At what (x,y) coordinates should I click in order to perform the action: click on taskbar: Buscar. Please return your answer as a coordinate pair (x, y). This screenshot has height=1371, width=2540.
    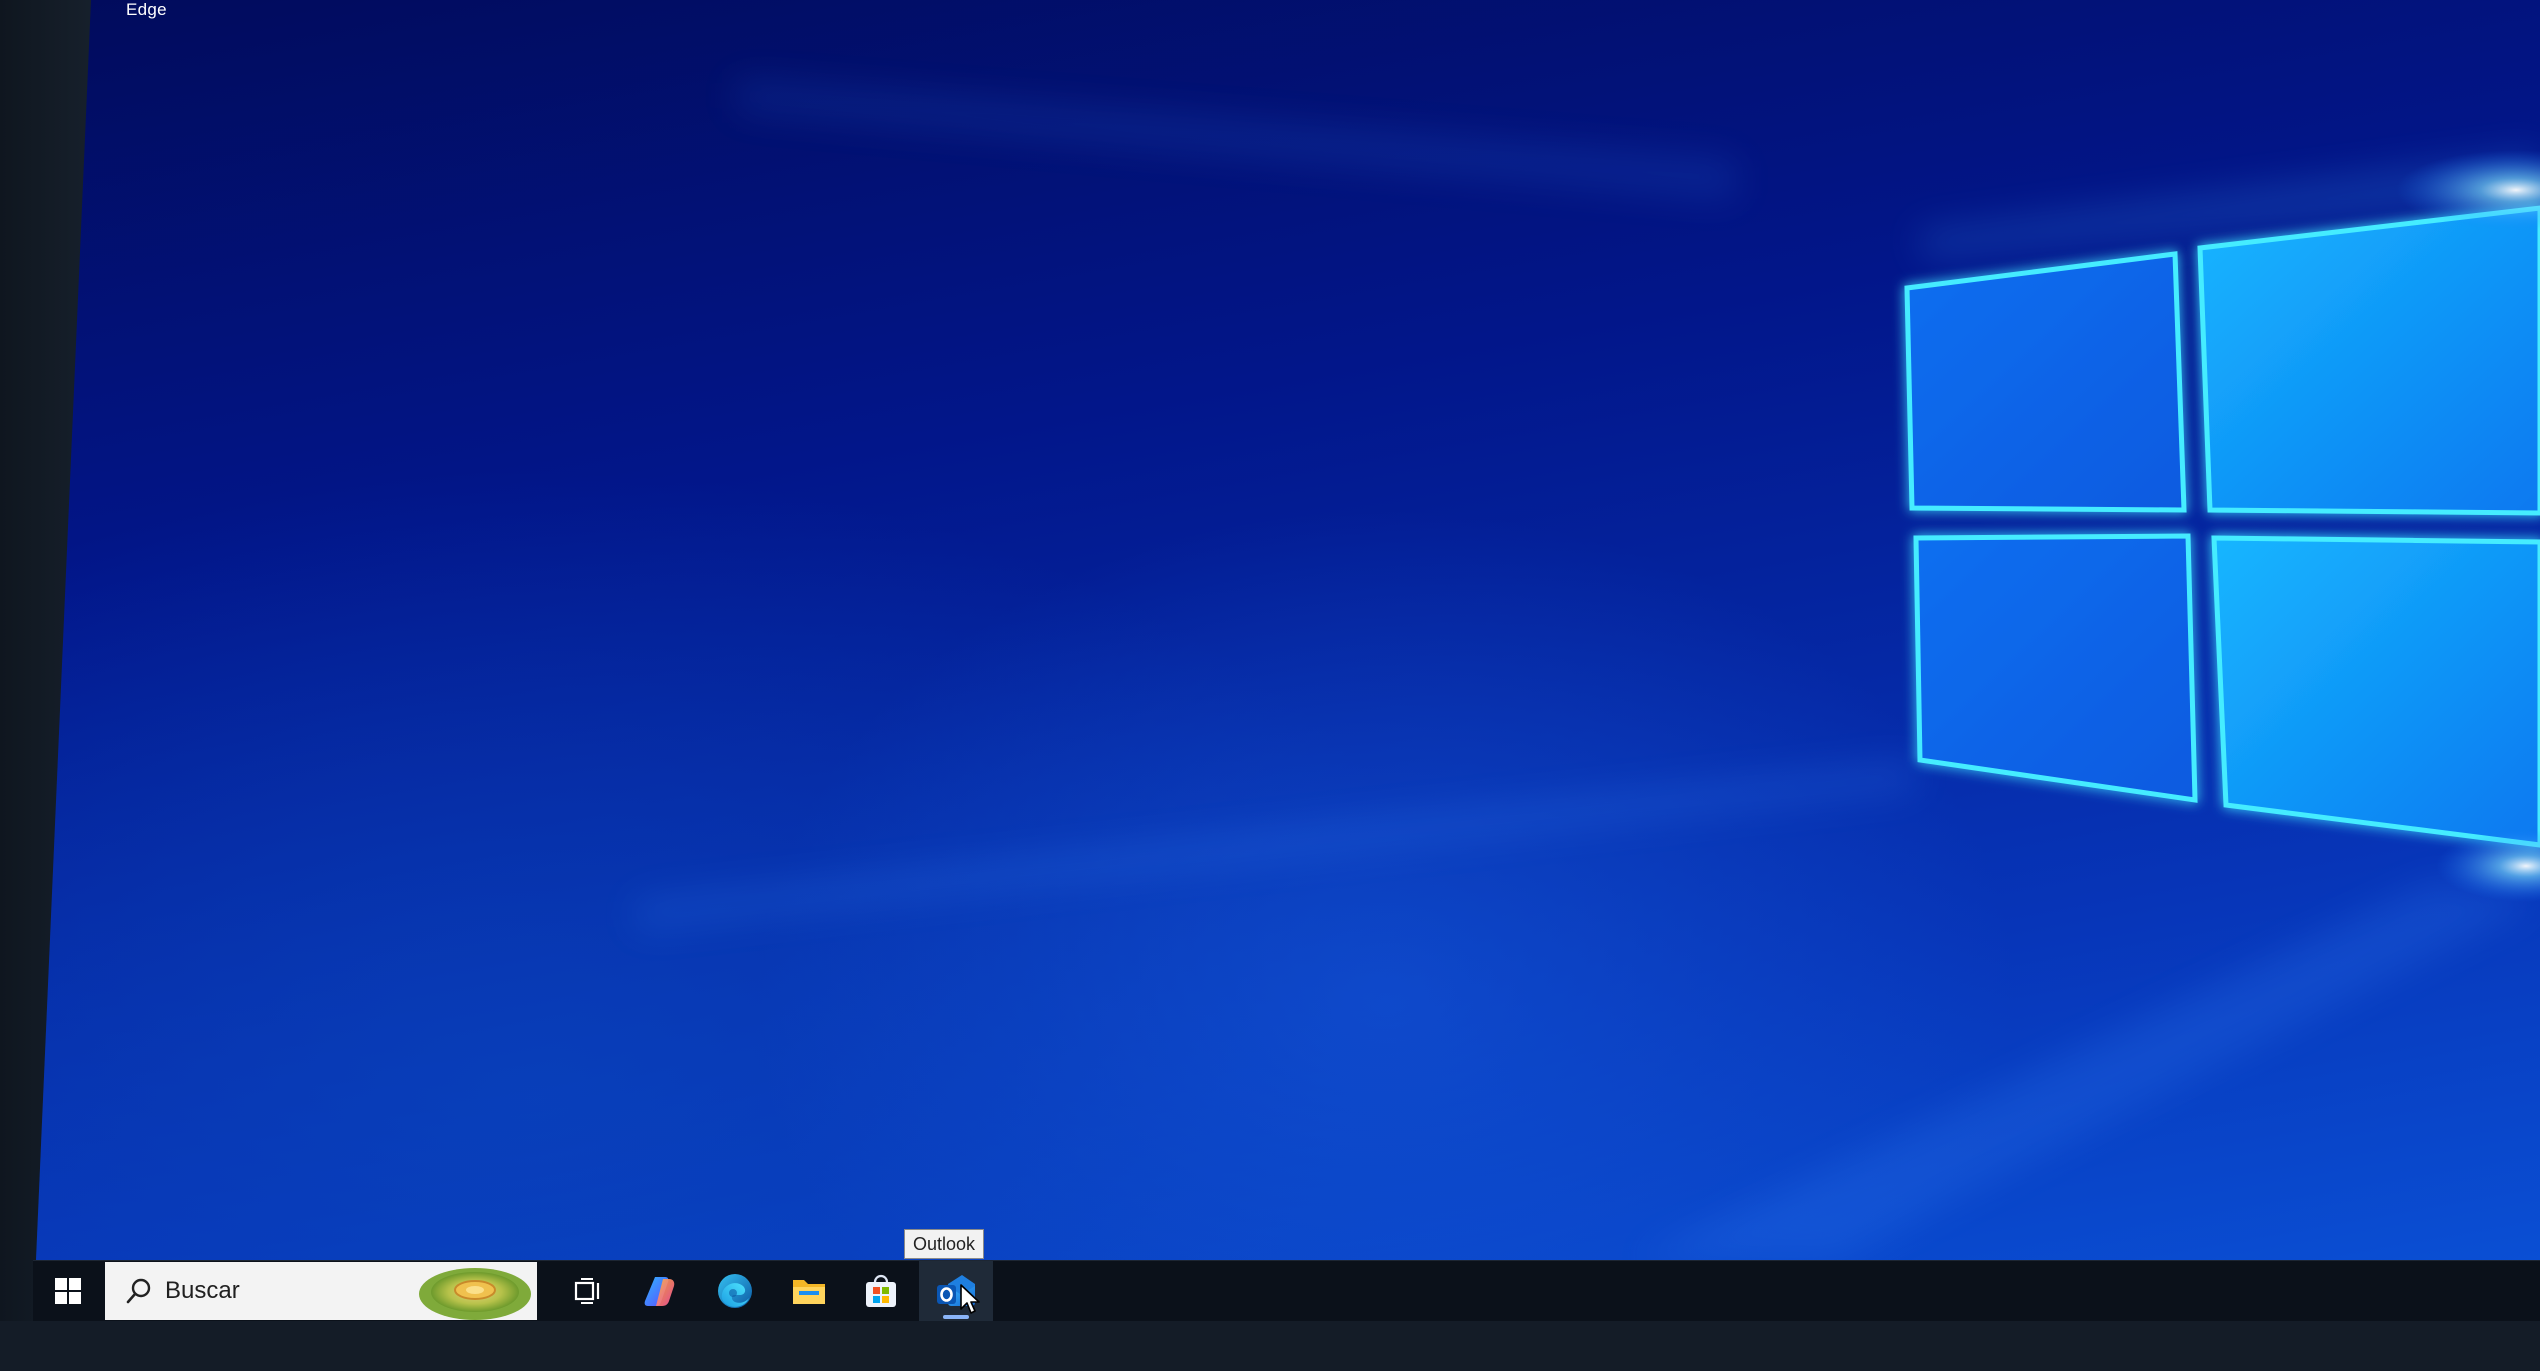
    Looking at the image, I should click on (1286, 1290).